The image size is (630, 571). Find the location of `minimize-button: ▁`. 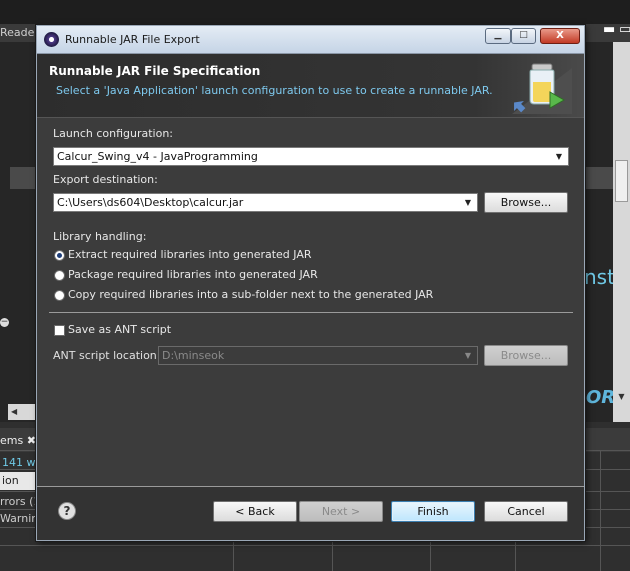

minimize-button: ▁ is located at coordinates (498, 36).